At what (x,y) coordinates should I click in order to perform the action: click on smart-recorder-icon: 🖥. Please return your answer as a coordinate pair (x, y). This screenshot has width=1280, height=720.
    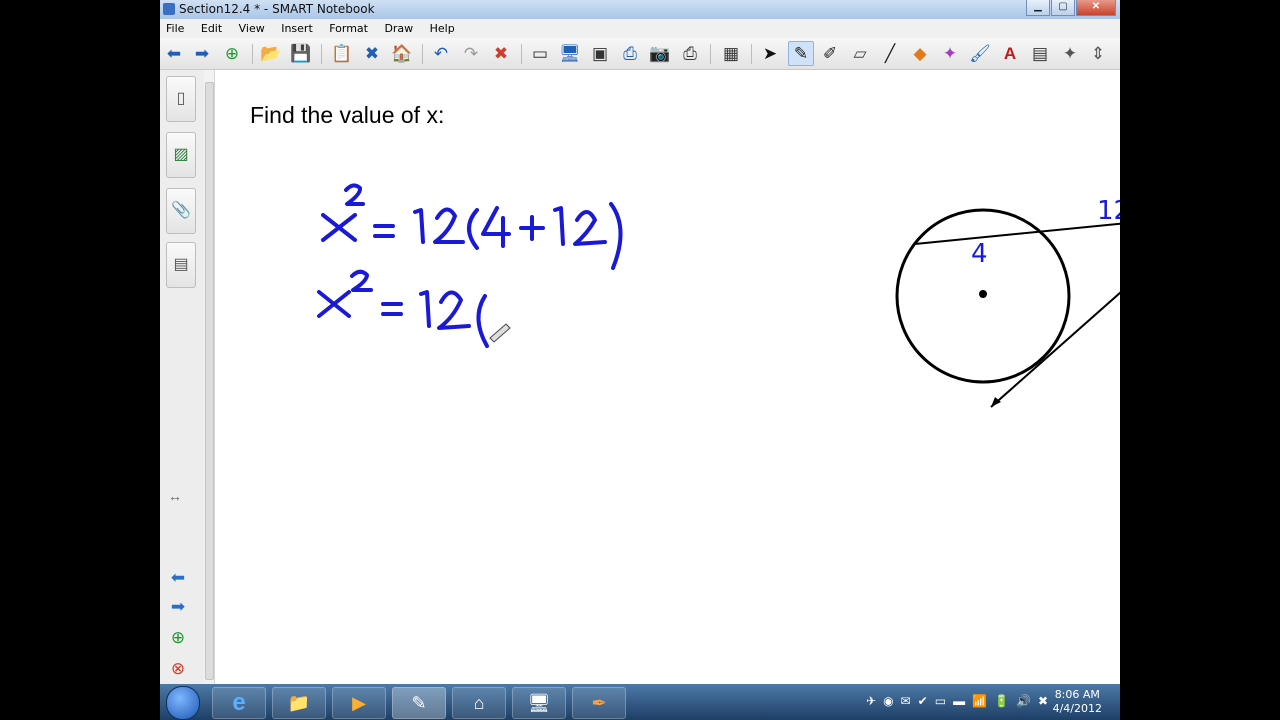
    Looking at the image, I should click on (539, 703).